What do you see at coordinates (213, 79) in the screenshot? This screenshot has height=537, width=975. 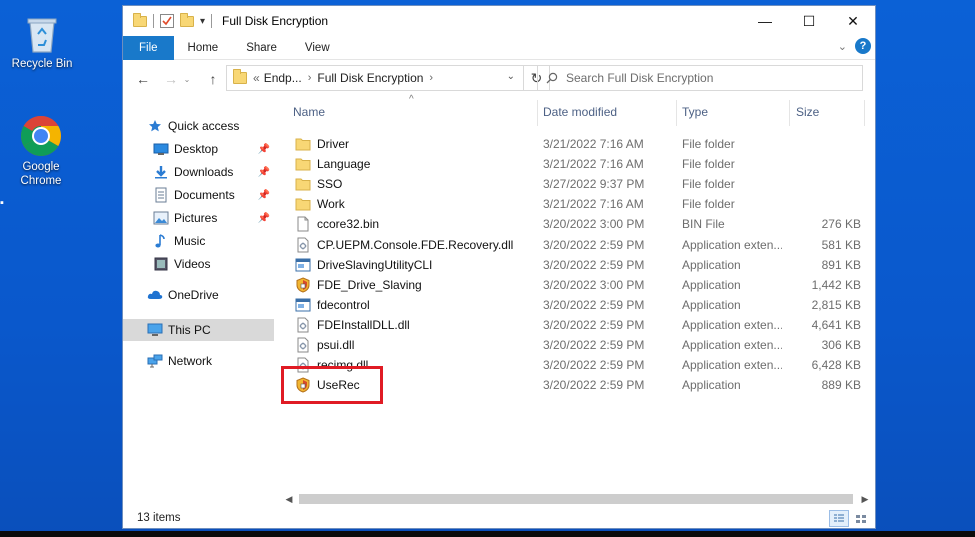 I see `up-button: ↑` at bounding box center [213, 79].